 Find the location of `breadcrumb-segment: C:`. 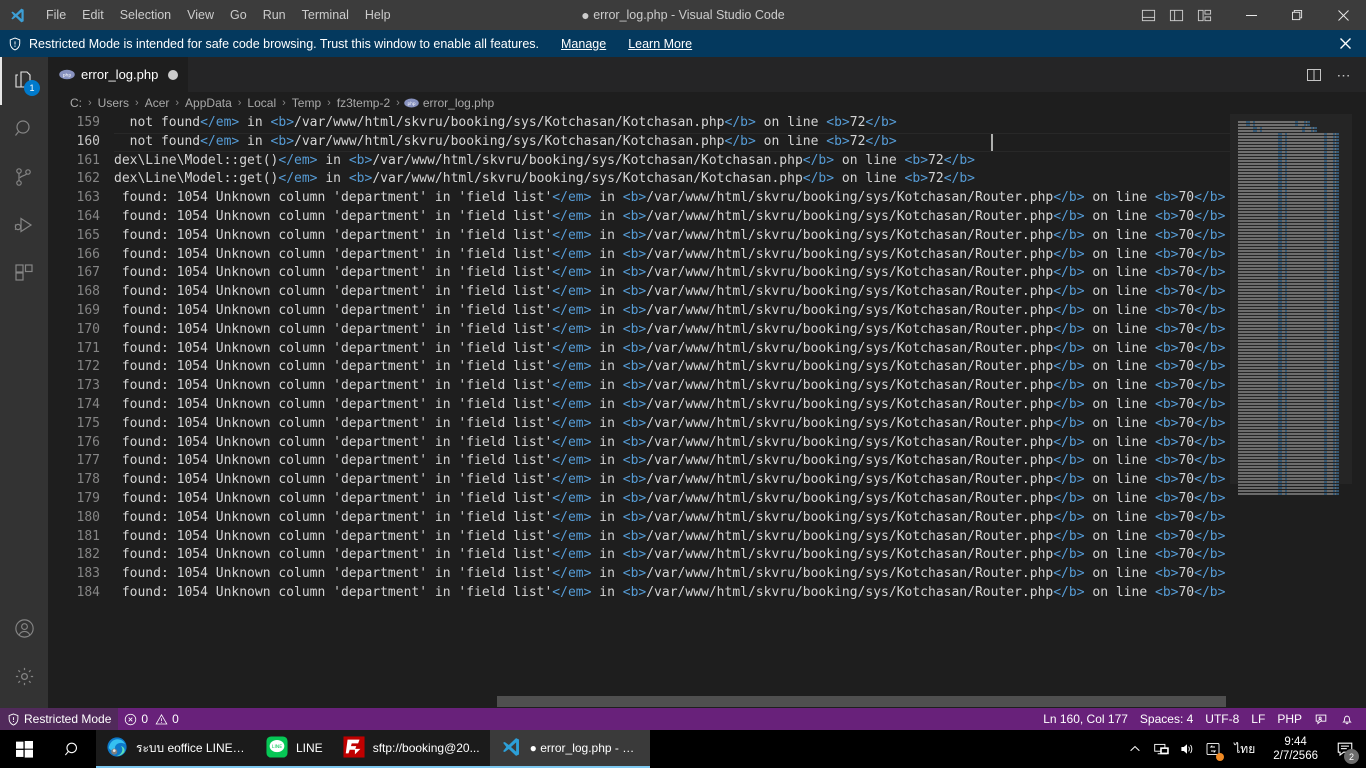

breadcrumb-segment: C: is located at coordinates (76, 103).